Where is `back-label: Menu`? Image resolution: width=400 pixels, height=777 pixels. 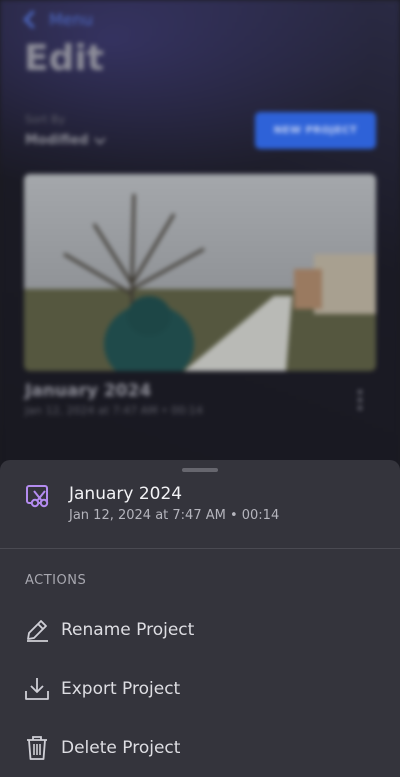 back-label: Menu is located at coordinates (71, 19).